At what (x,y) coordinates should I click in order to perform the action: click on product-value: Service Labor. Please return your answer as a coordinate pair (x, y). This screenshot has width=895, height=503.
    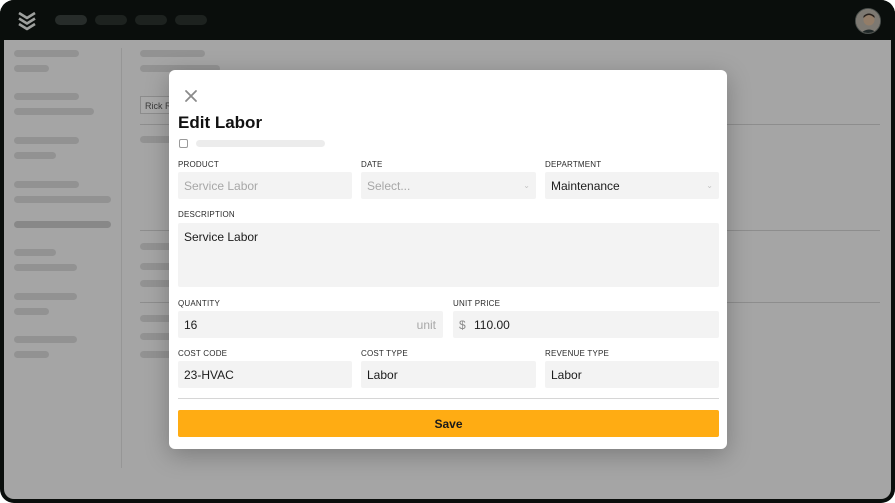
    Looking at the image, I should click on (221, 186).